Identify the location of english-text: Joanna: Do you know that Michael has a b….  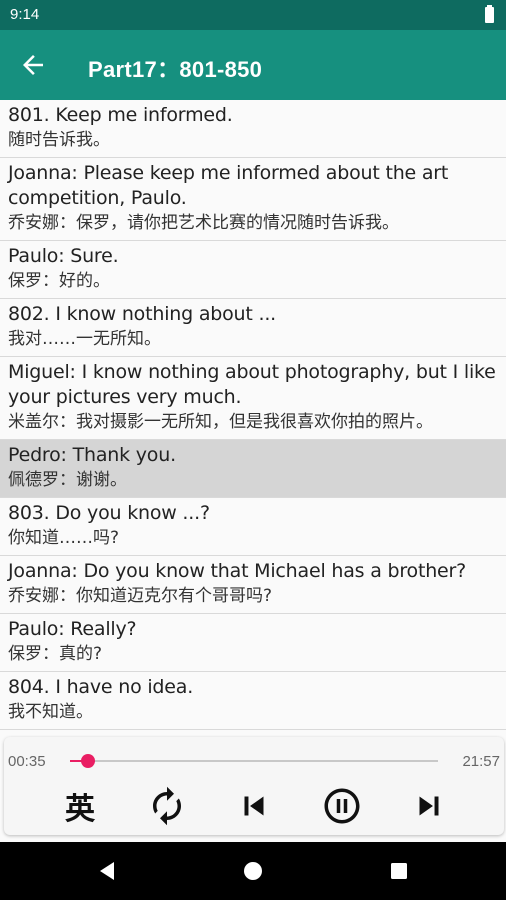
(237, 571).